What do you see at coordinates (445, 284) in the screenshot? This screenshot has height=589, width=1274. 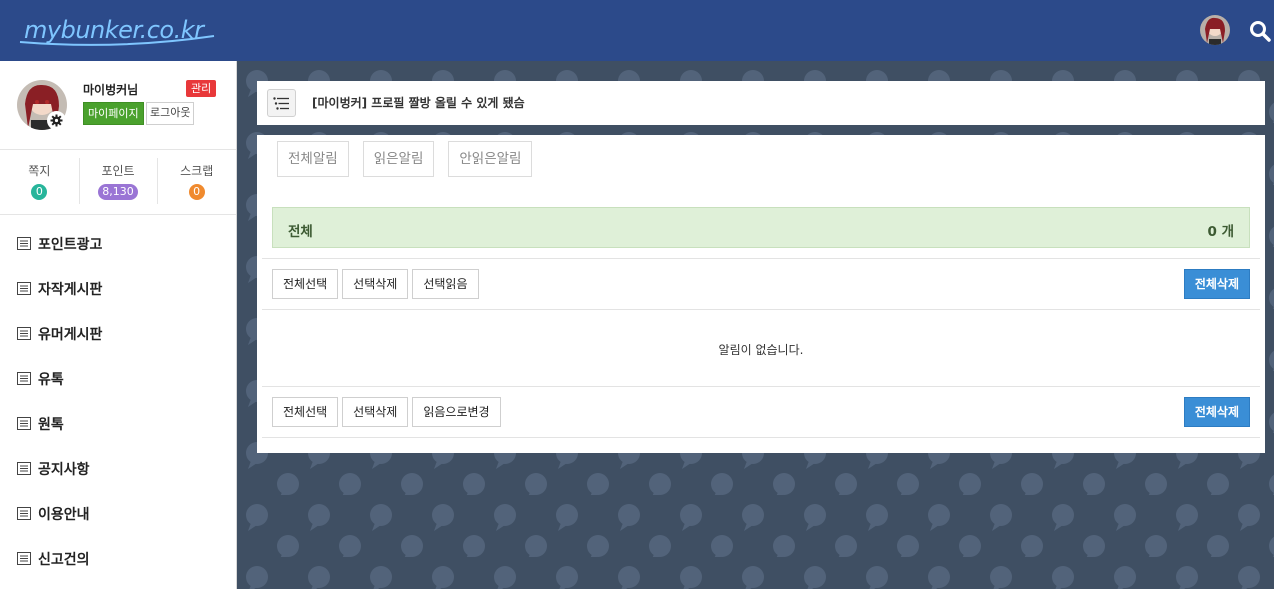 I see `mark-selected-read-button: 선택읽음` at bounding box center [445, 284].